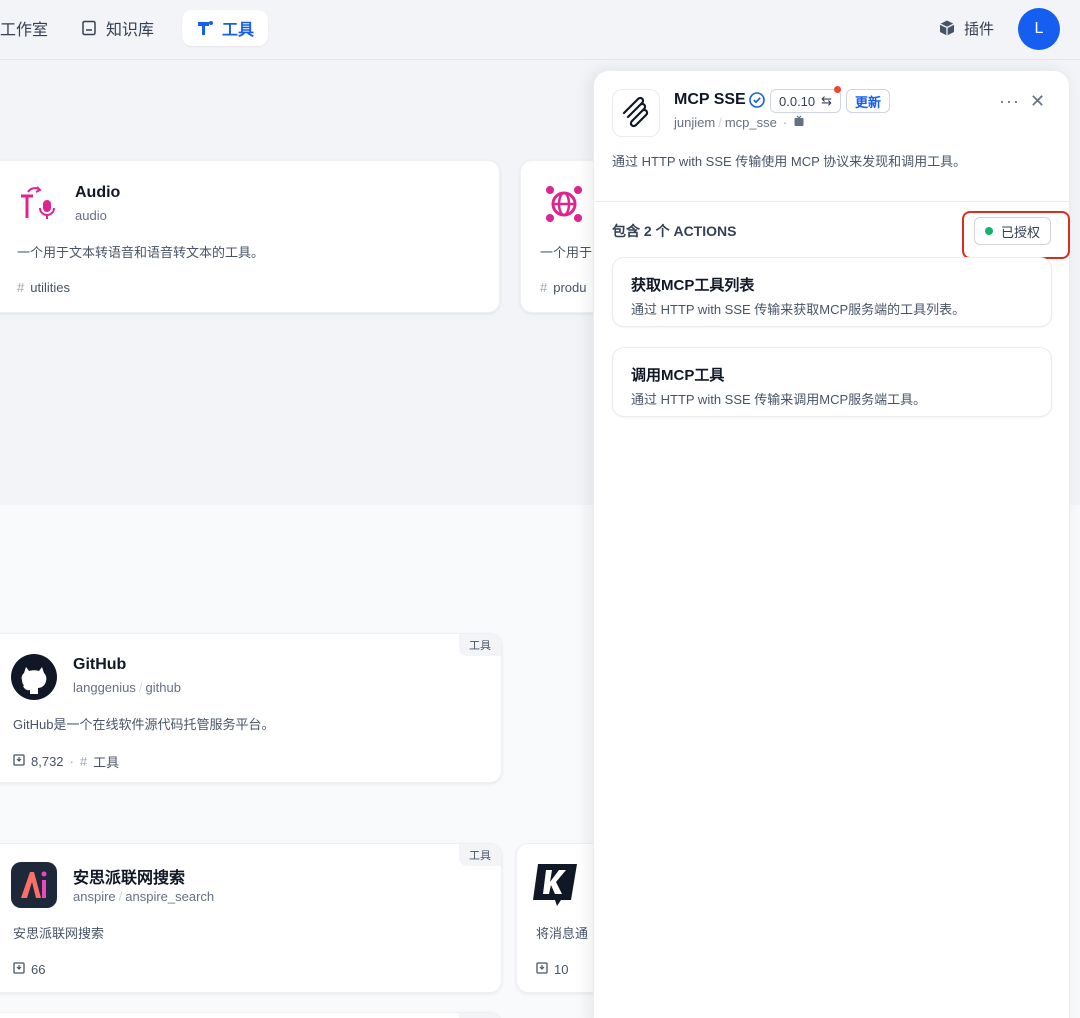 This screenshot has width=1080, height=1018. Describe the element at coordinates (163, 687) in the screenshot. I see `card-name: github` at that location.